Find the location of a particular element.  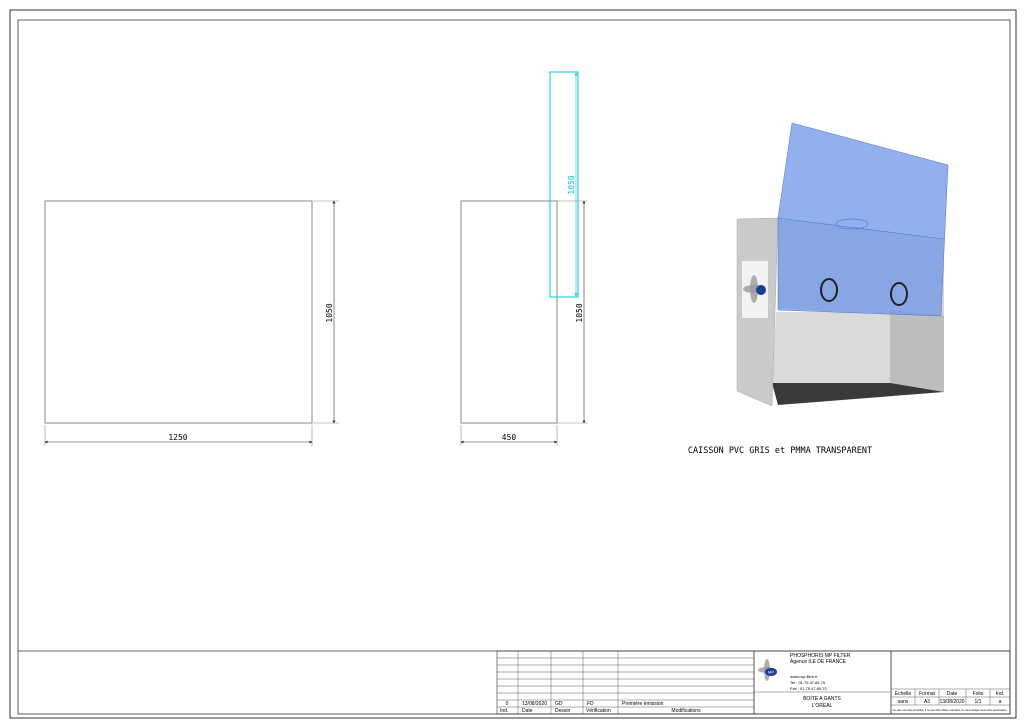

side-view: 1050 450 1050 is located at coordinates (524, 258).